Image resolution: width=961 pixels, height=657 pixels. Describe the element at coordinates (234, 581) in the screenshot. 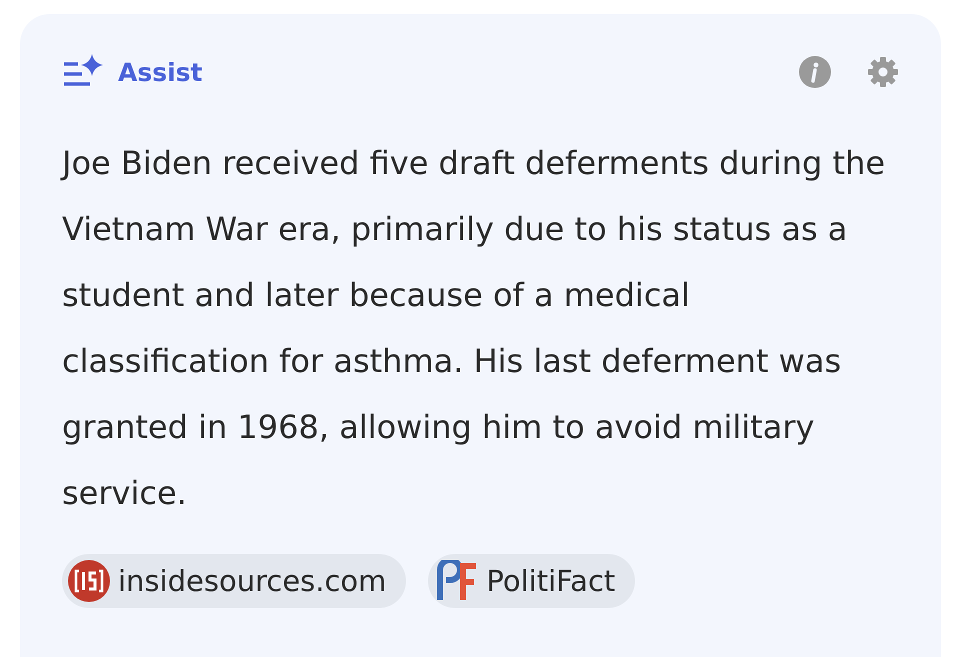

I see `source-chip: insidesources.com` at that location.